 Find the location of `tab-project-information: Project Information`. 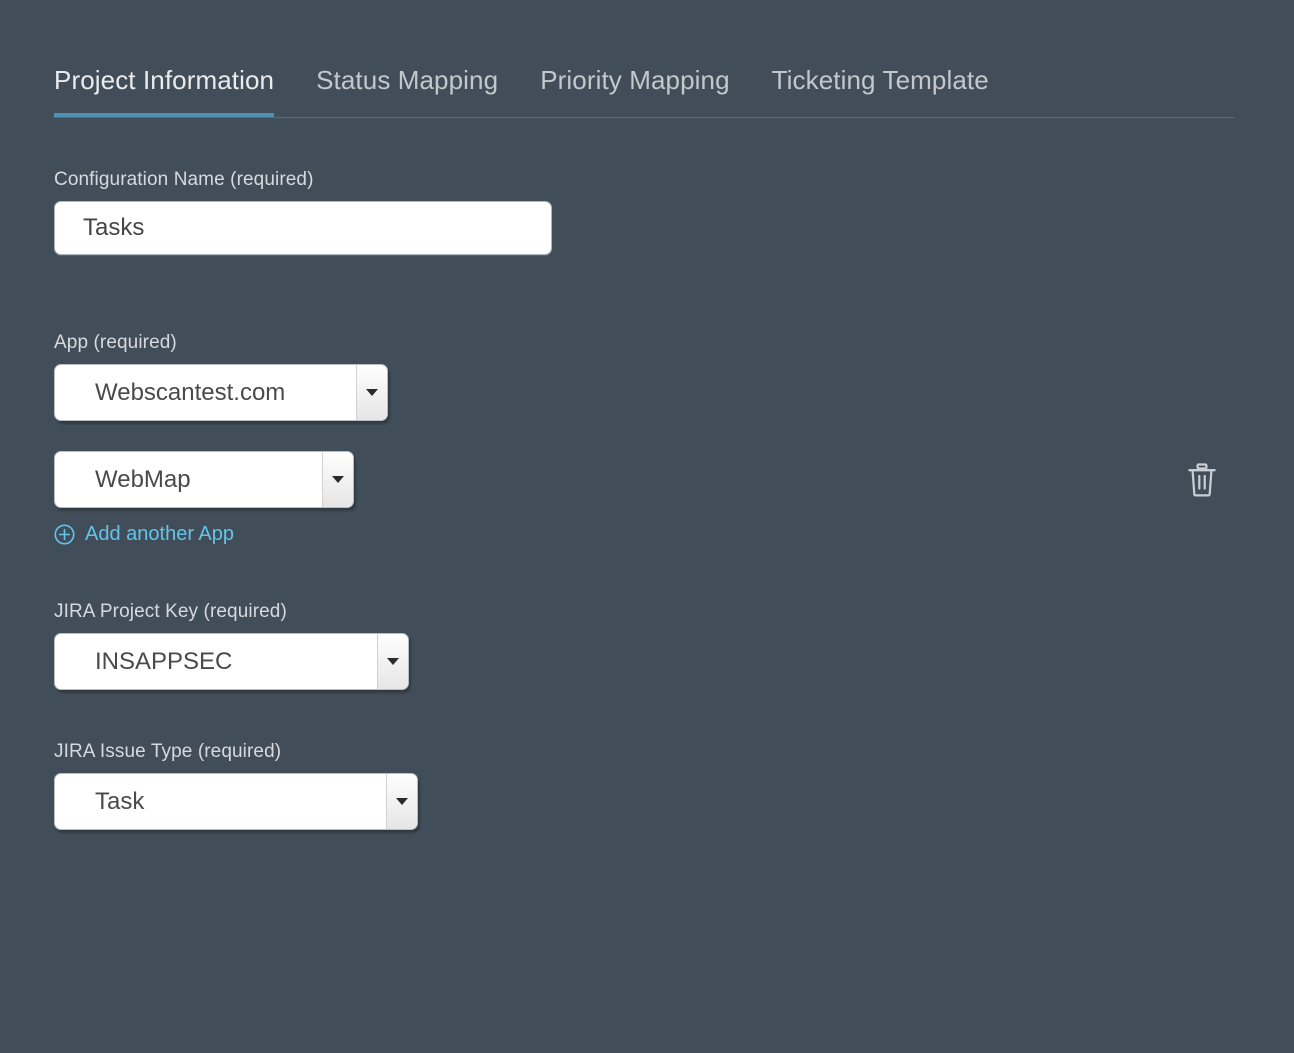

tab-project-information: Project Information is located at coordinates (164, 91).